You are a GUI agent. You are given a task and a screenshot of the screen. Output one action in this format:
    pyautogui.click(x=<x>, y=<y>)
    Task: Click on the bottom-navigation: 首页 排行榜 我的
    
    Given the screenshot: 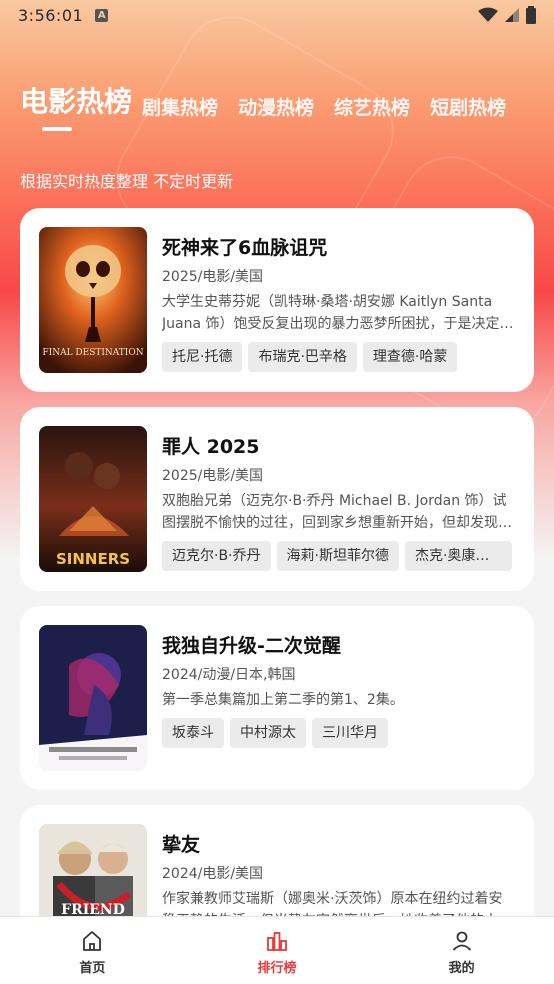 What is the action you would take?
    pyautogui.click(x=277, y=950)
    